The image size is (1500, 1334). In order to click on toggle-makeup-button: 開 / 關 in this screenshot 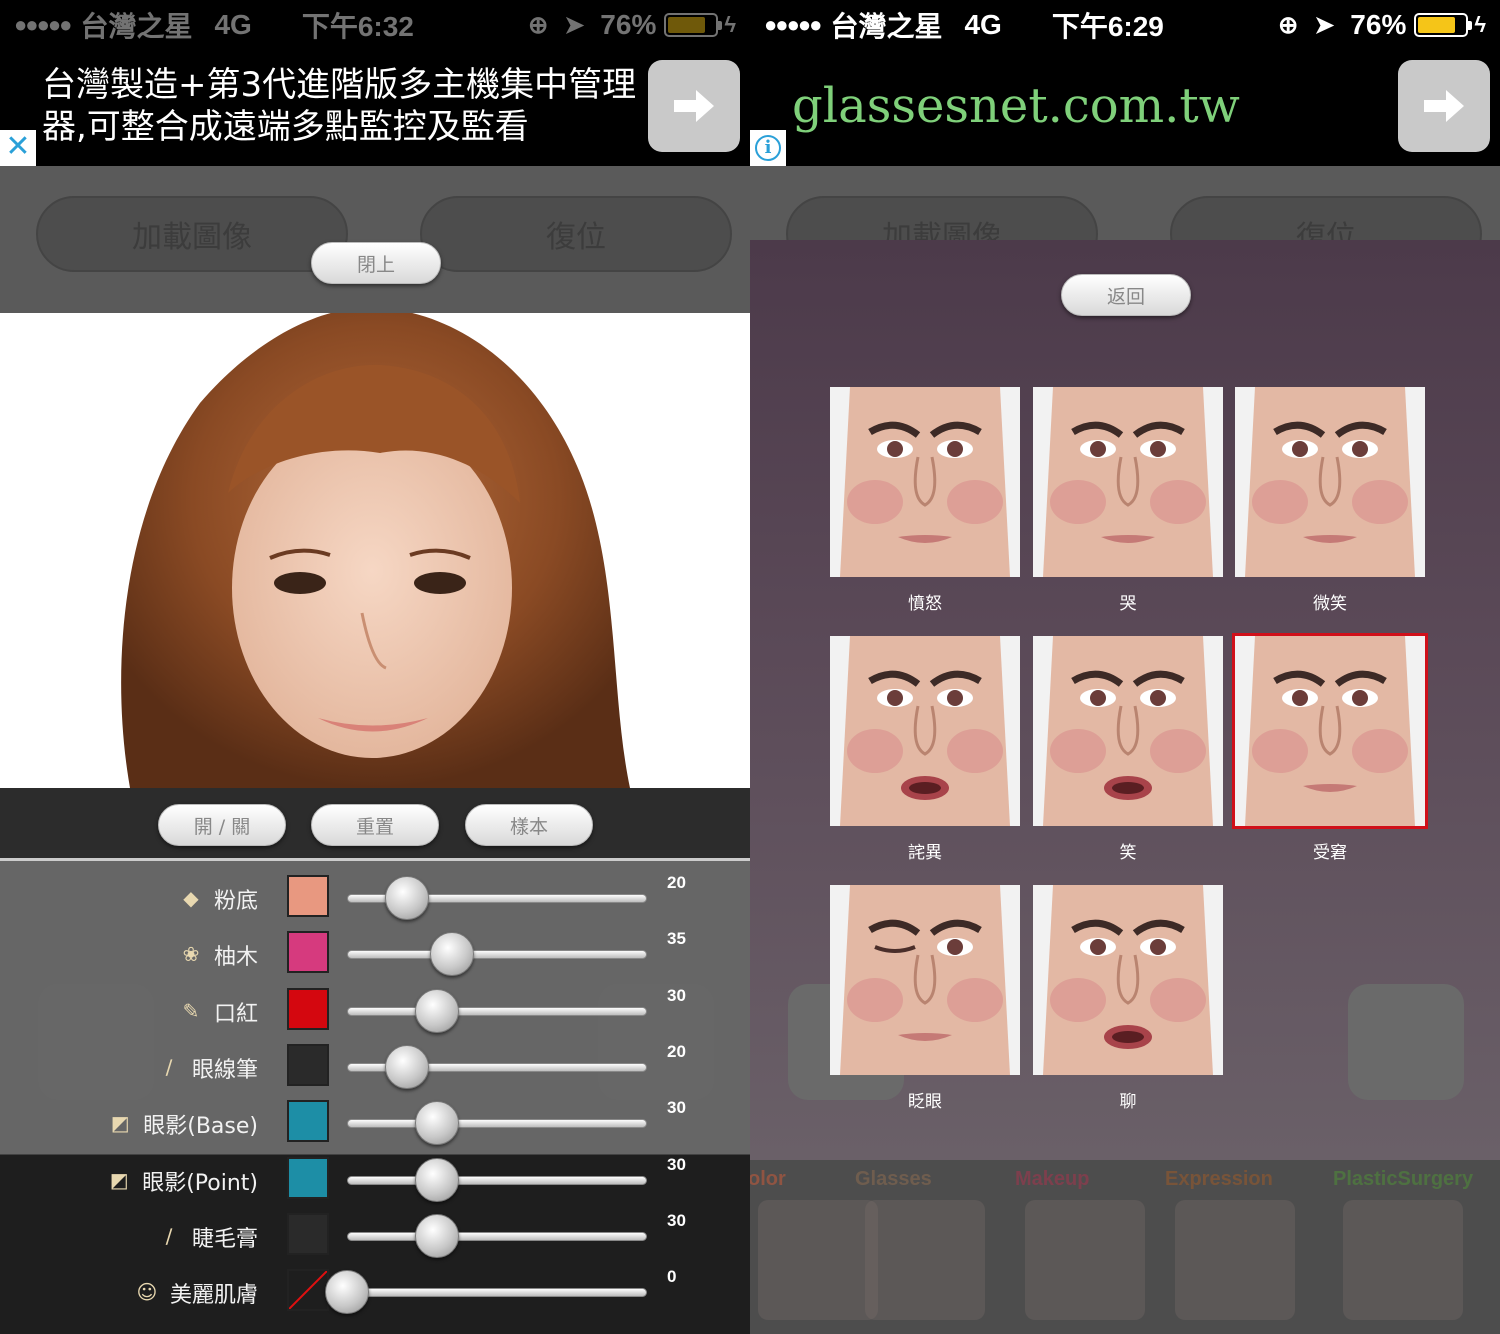, I will do `click(222, 825)`.